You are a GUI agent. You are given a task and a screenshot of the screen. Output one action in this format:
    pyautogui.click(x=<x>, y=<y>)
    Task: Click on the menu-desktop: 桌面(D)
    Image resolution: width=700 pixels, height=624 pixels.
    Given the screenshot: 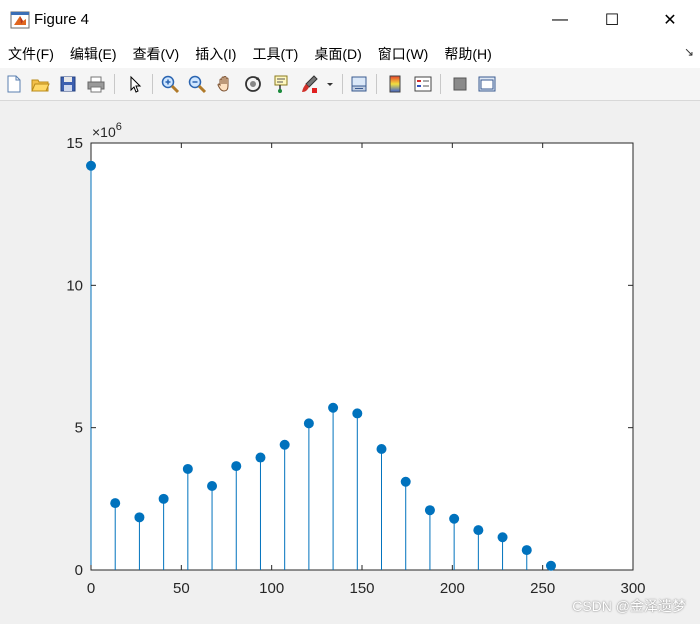 What is the action you would take?
    pyautogui.click(x=337, y=54)
    